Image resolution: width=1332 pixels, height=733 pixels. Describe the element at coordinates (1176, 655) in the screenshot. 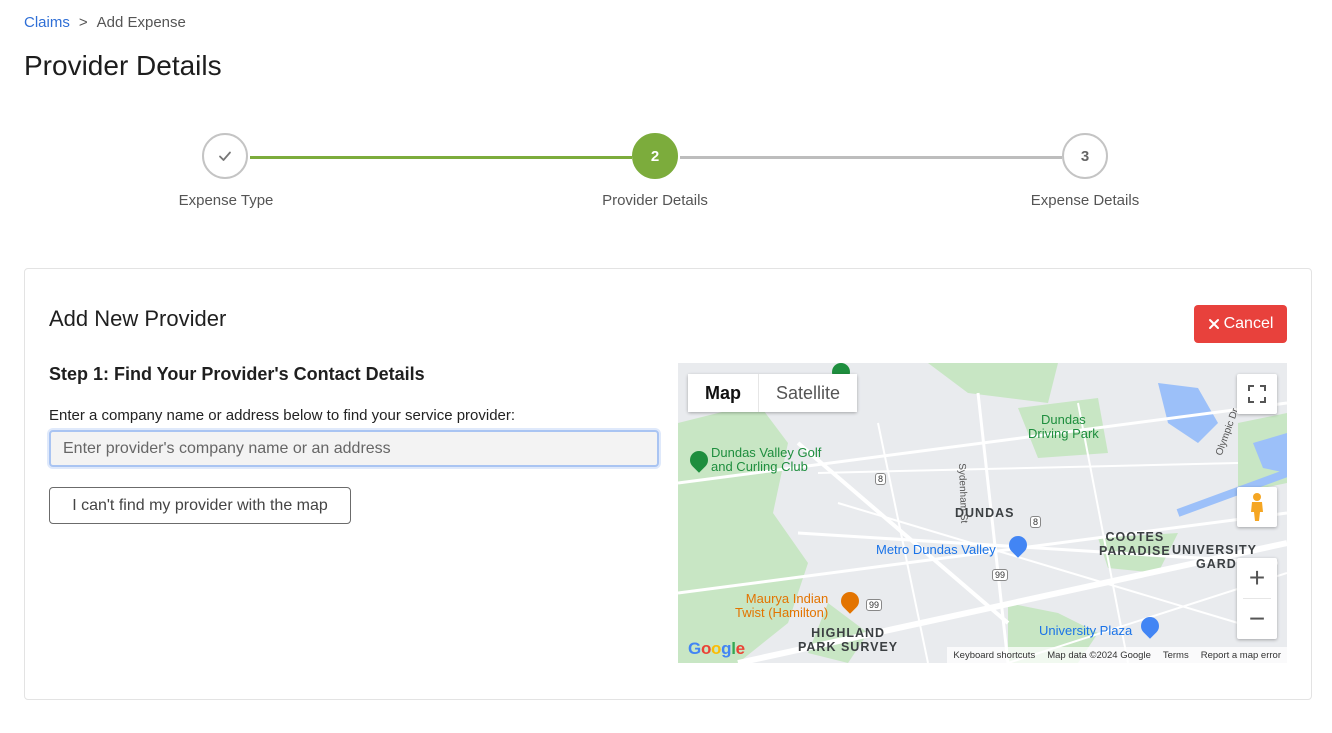

I see `terms-link: Terms` at that location.